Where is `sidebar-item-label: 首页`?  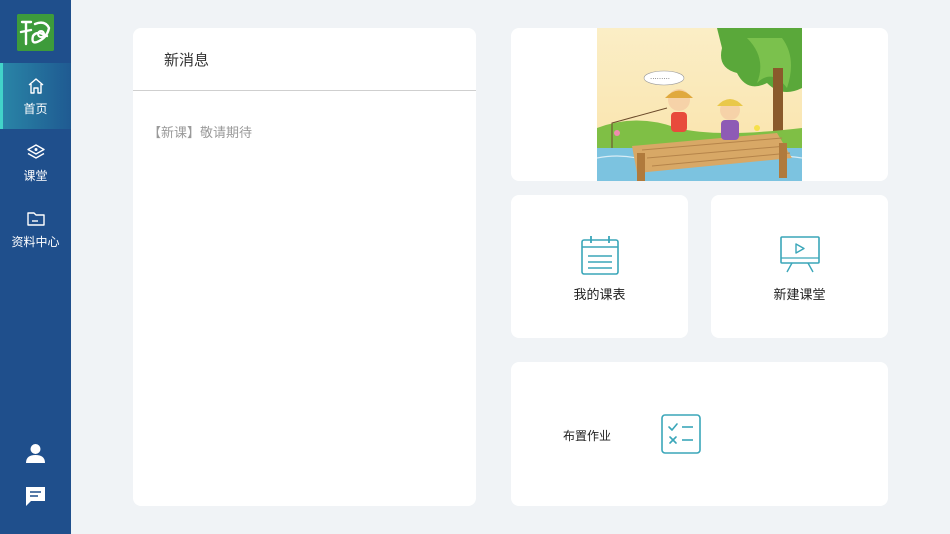 sidebar-item-label: 首页 is located at coordinates (35, 108).